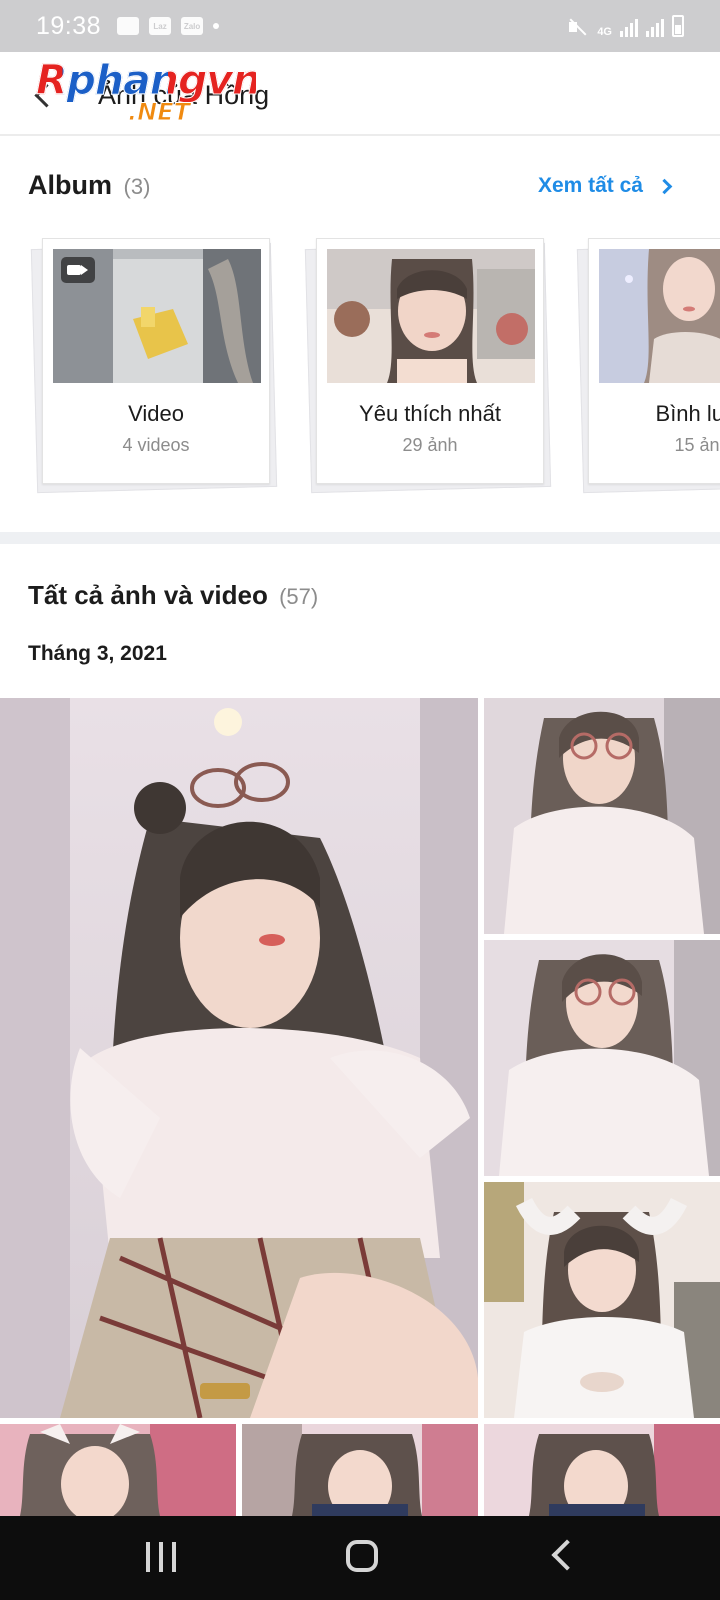 The height and width of the screenshot is (1600, 720). Describe the element at coordinates (161, 1557) in the screenshot. I see `recent-apps-icon` at that location.